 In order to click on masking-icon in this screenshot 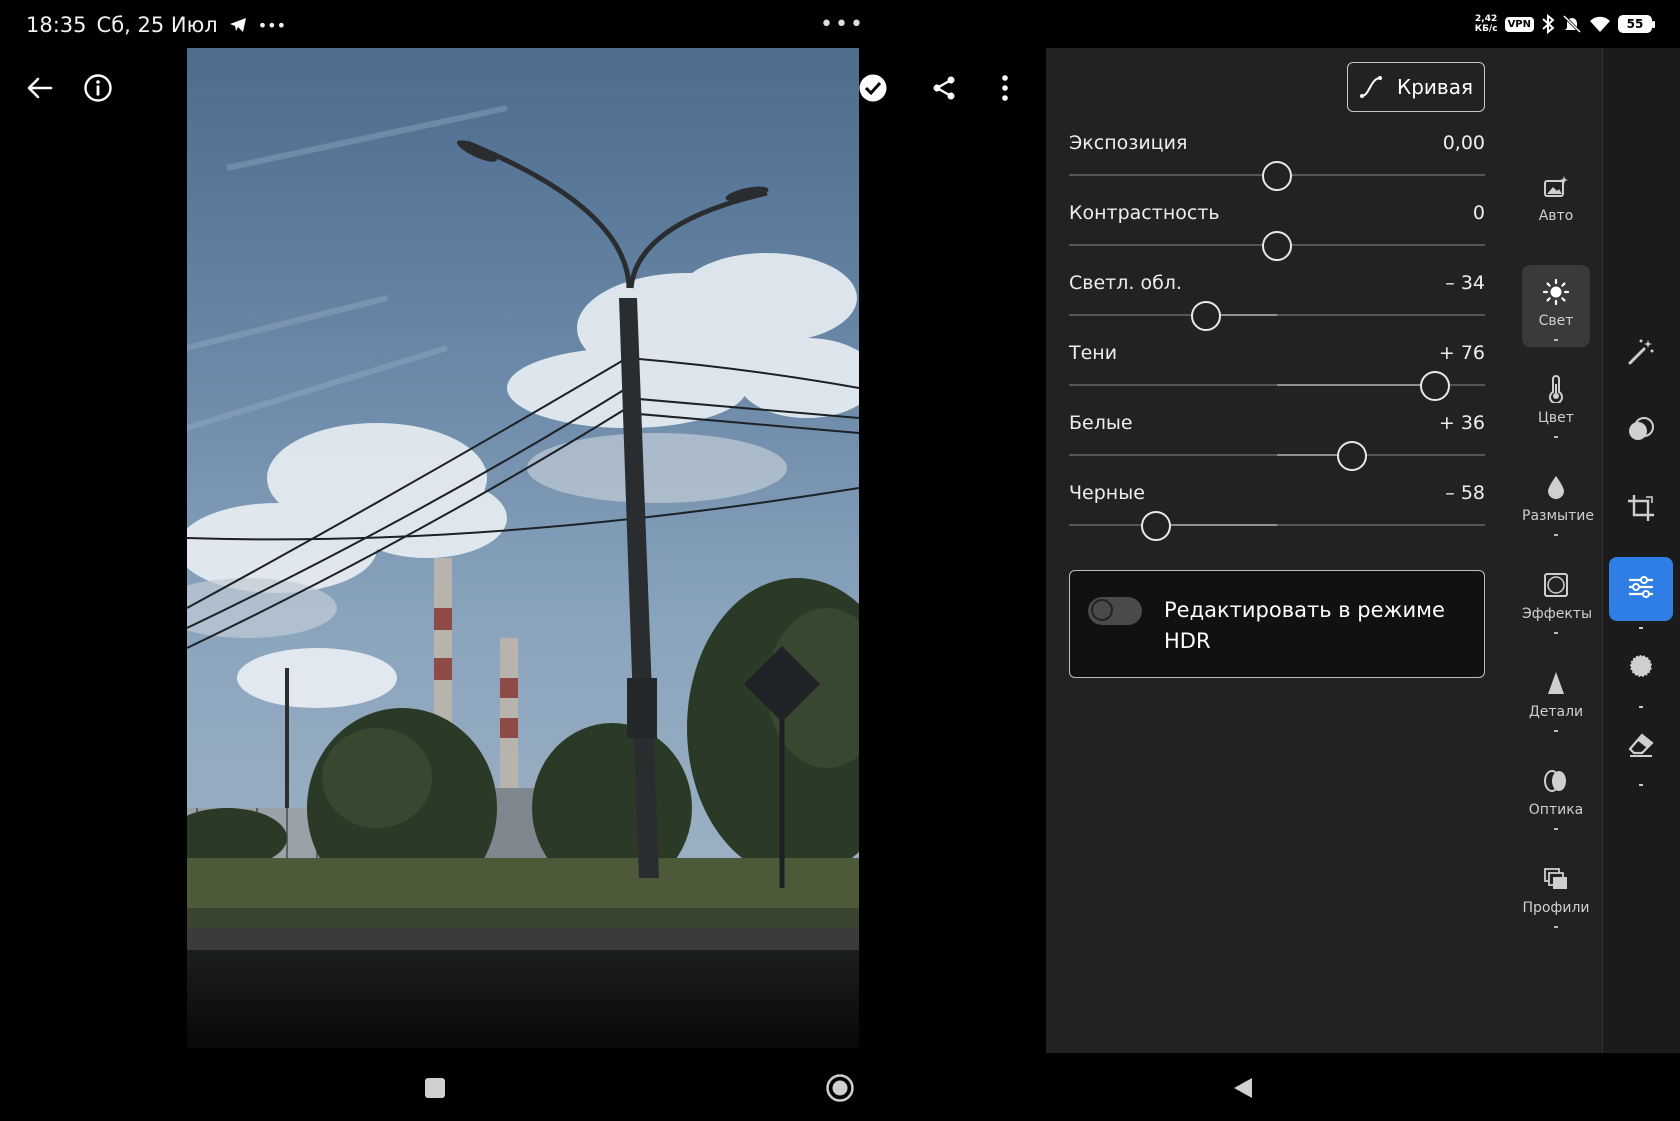, I will do `click(1641, 432)`.